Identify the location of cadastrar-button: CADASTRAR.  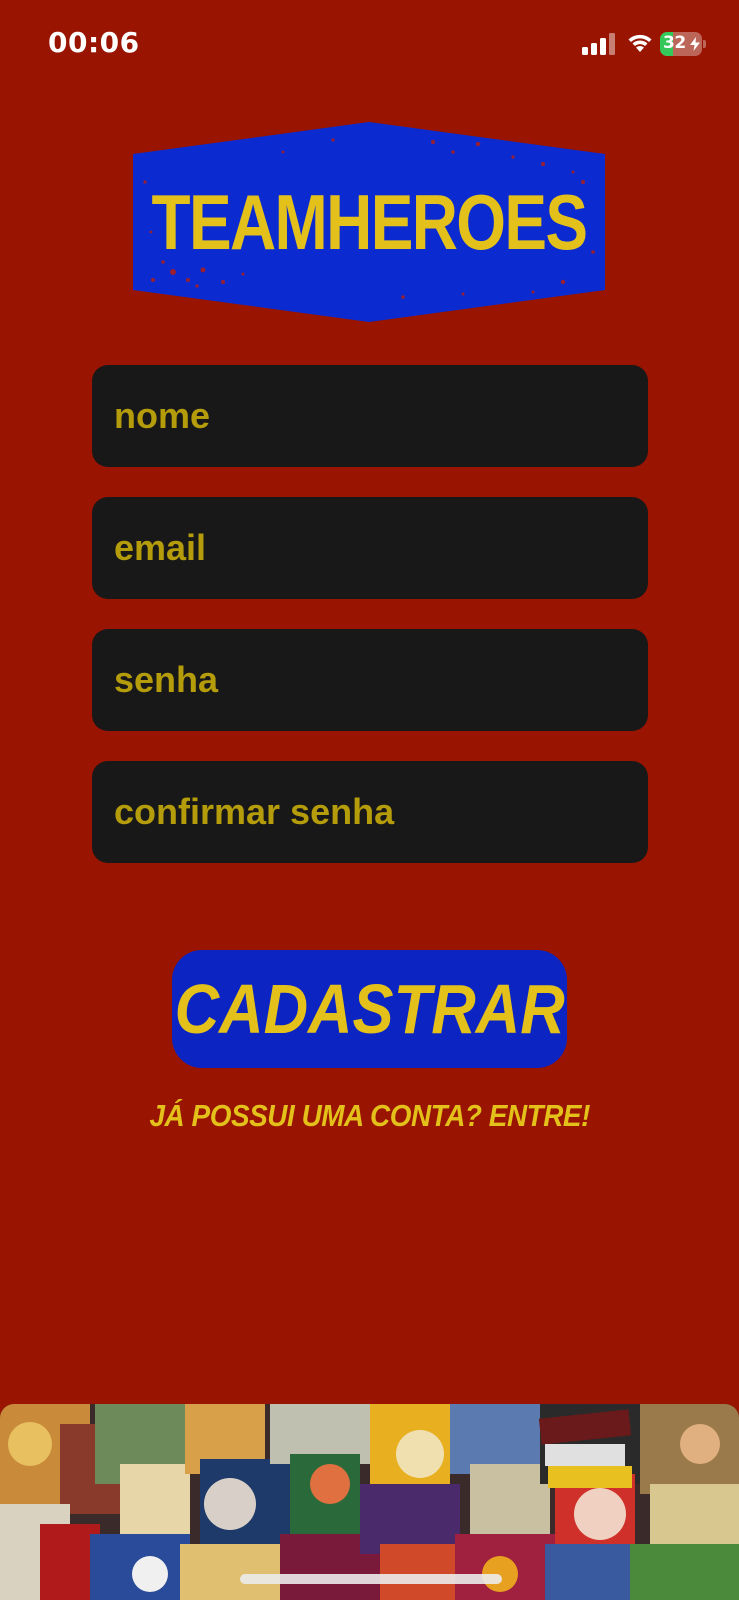
(369, 1009).